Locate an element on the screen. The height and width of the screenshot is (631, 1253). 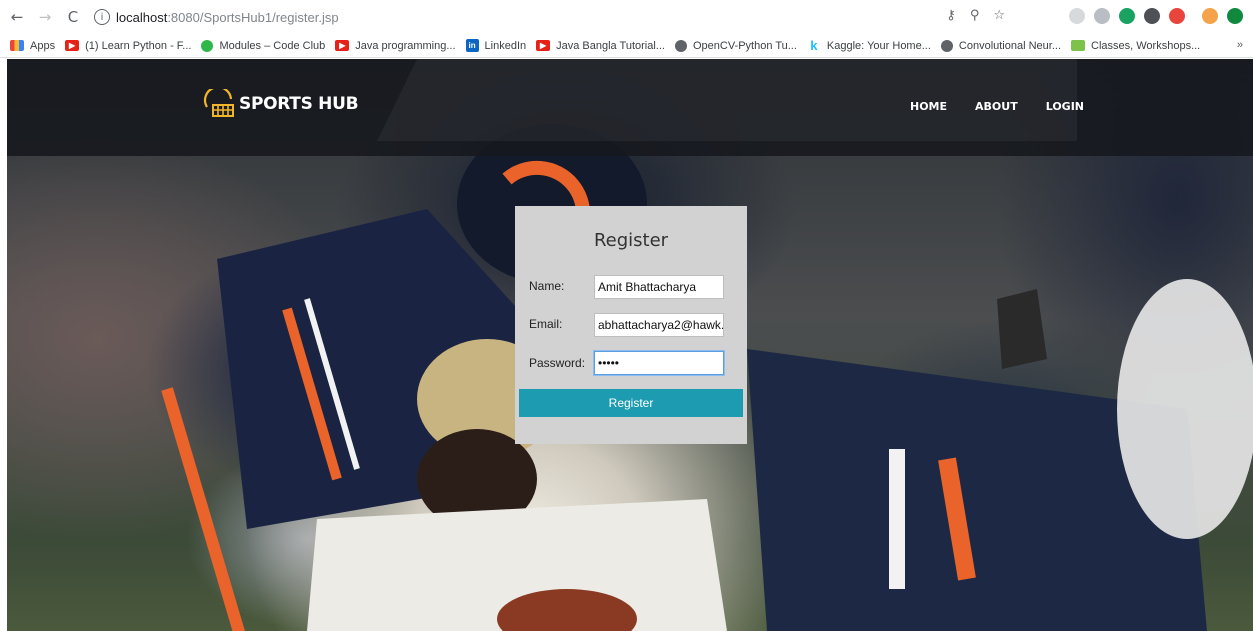
extension-wp-icon is located at coordinates (1102, 16).